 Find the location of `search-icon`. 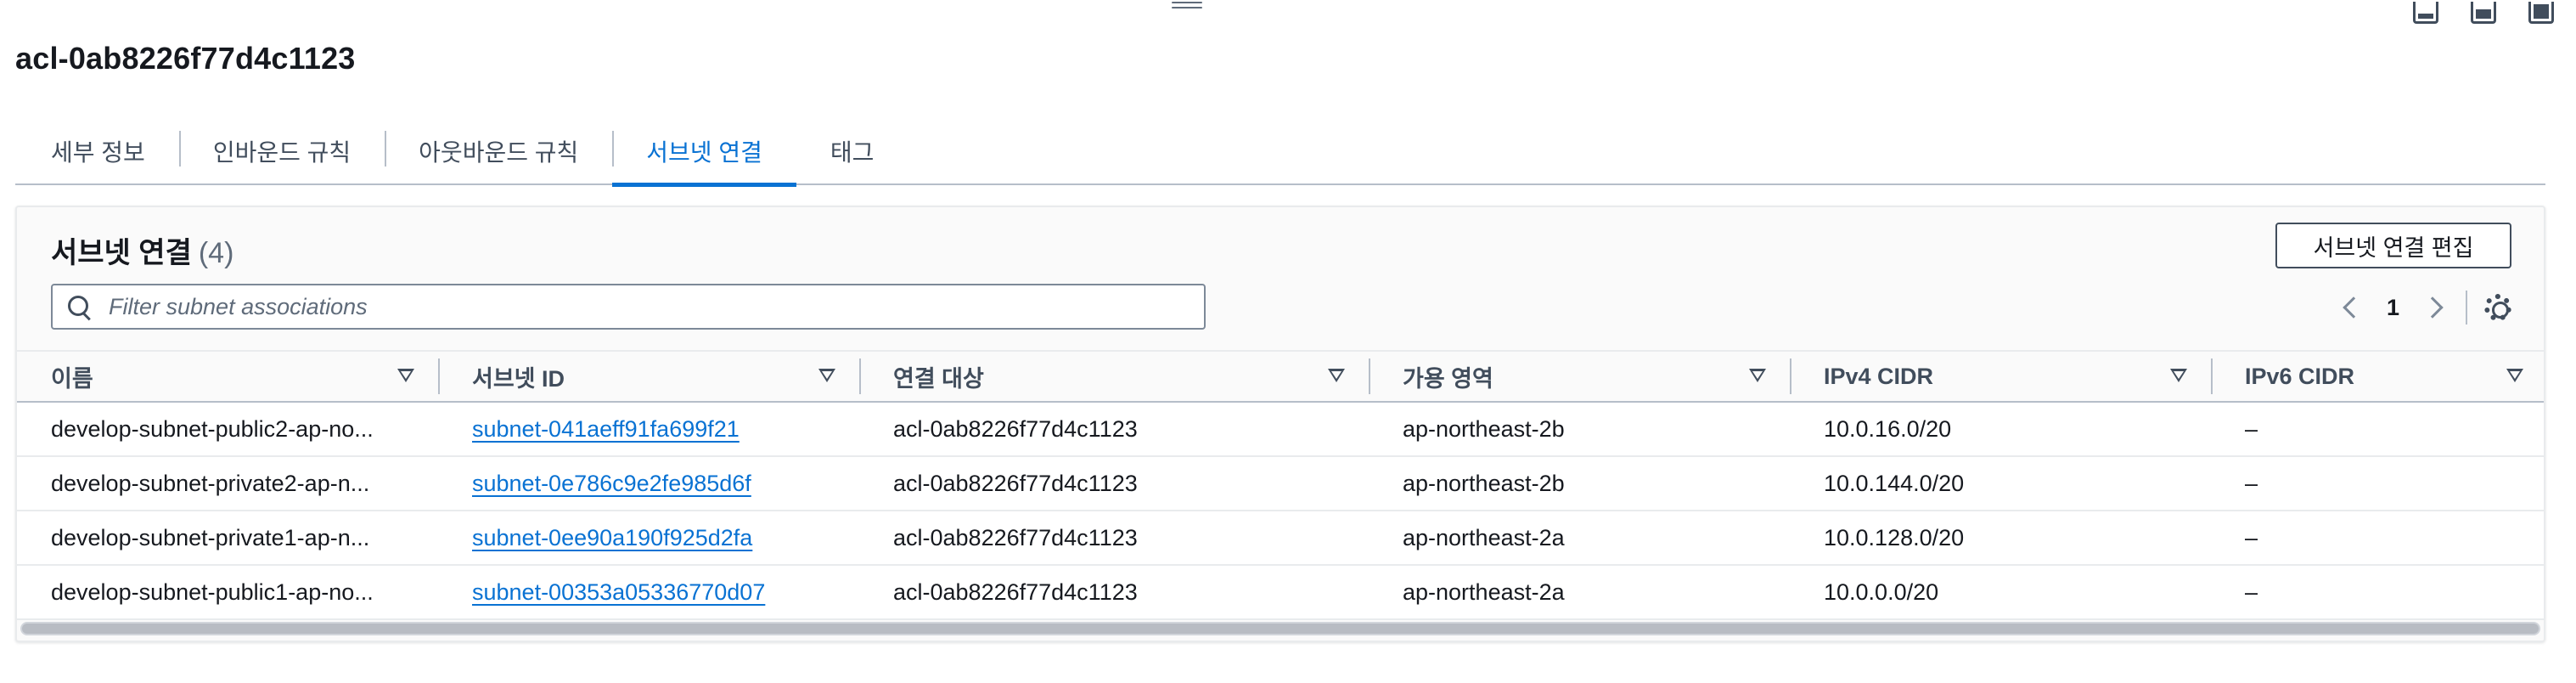

search-icon is located at coordinates (79, 306).